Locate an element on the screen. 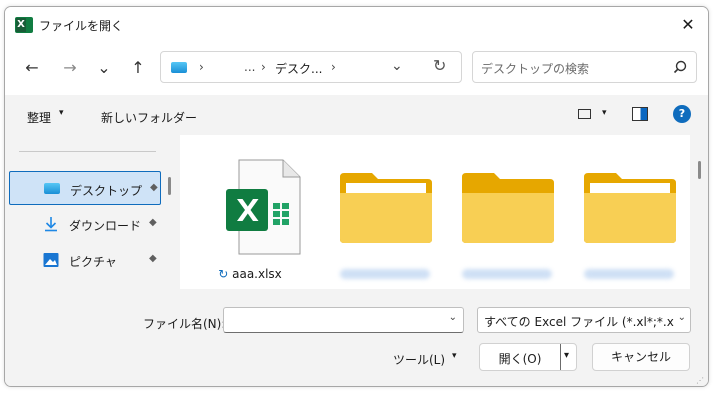 This screenshot has height=393, width=715. sidebar-item-label: デスクトップ is located at coordinates (106, 191).